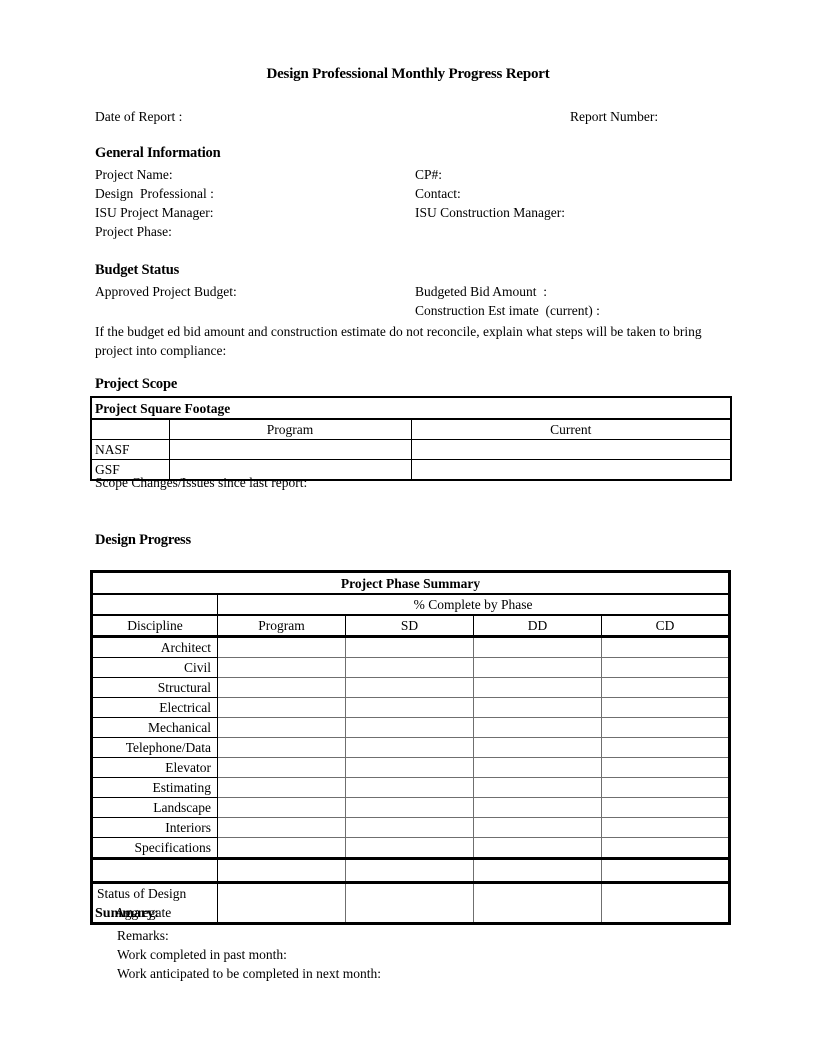 This screenshot has width=816, height=1056. What do you see at coordinates (130, 429) in the screenshot?
I see `scope-col-blank` at bounding box center [130, 429].